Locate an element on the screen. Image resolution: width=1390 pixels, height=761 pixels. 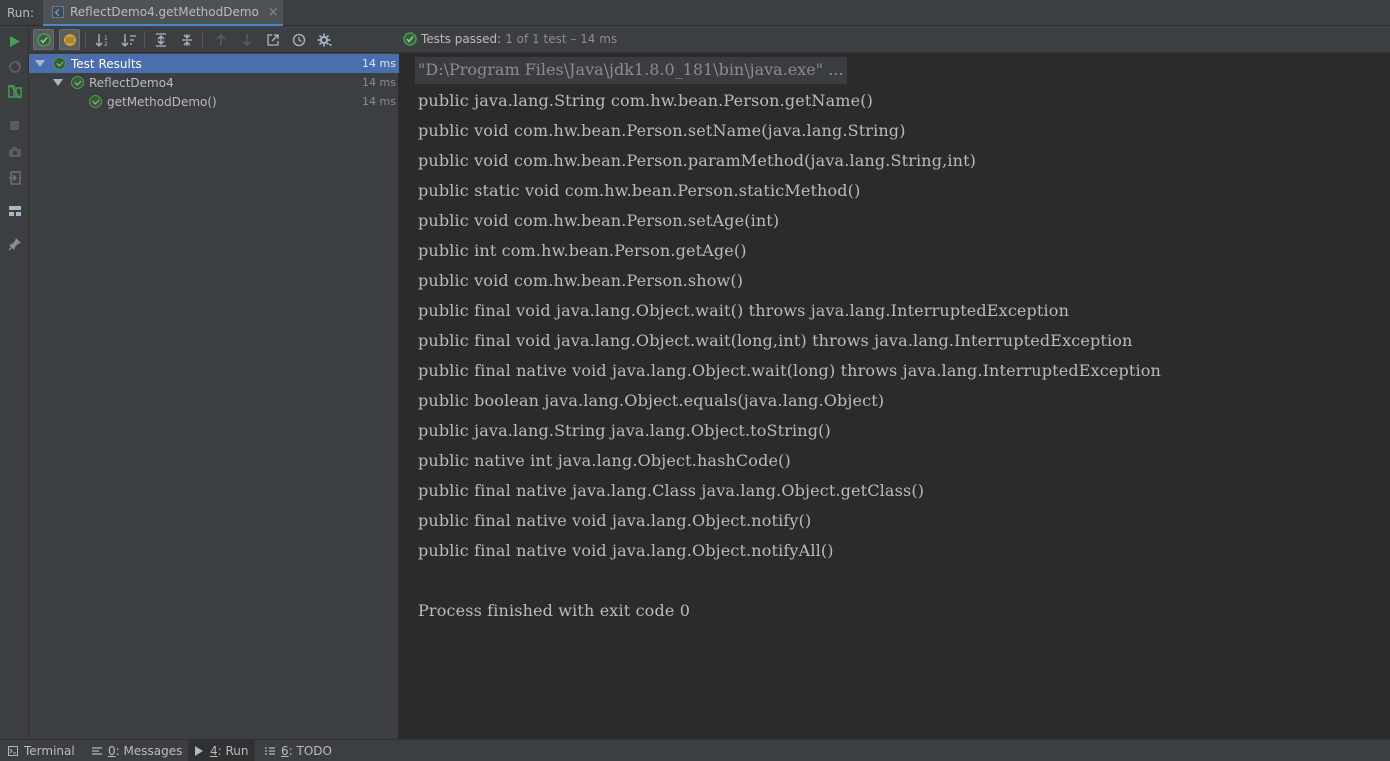
stop-icon is located at coordinates (14, 125).